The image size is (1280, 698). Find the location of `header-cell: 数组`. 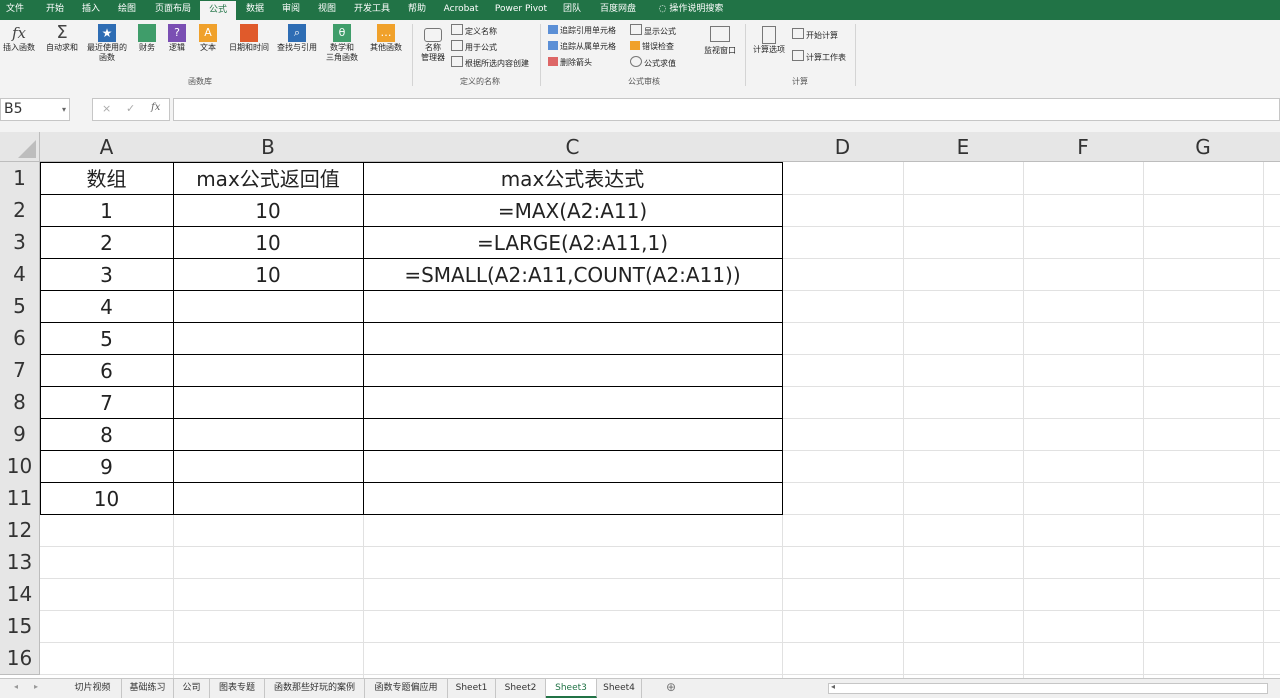

header-cell: 数组 is located at coordinates (106, 178).